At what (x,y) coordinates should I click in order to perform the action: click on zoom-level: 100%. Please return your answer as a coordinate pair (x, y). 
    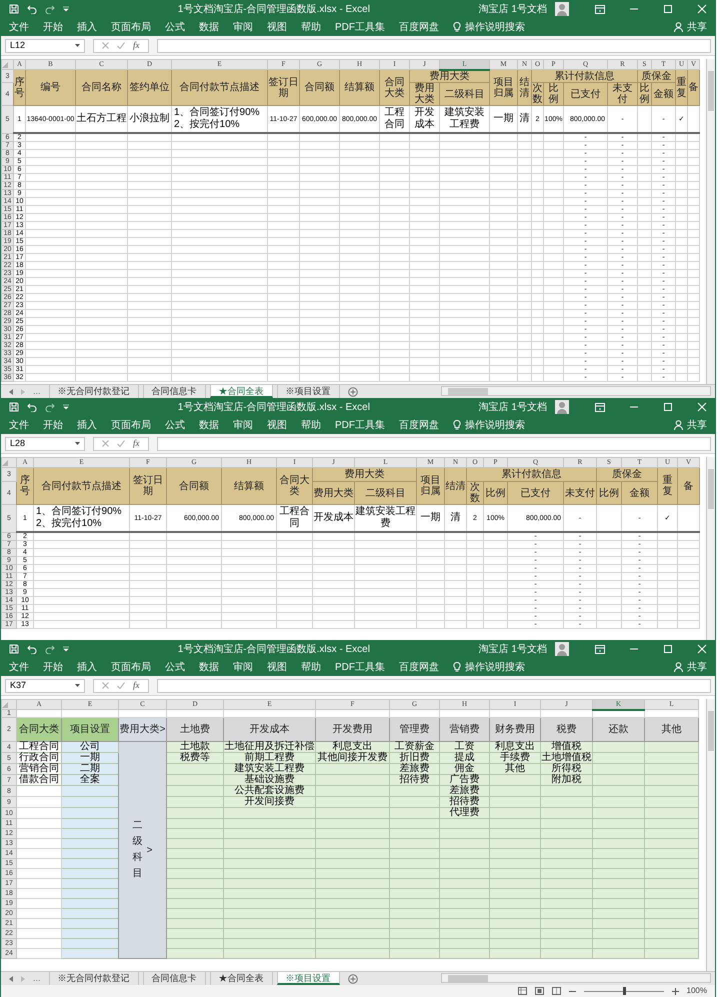
    Looking at the image, I should click on (696, 991).